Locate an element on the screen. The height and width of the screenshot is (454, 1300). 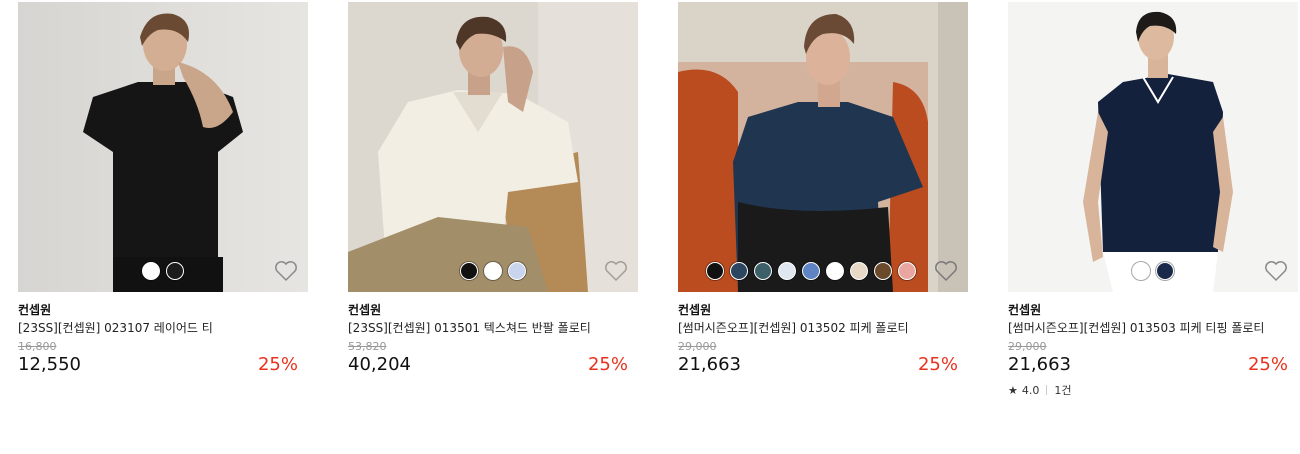
product-name: [23SS][컨셉원] 013501 텍스쳐드 반팔 폴로티 is located at coordinates (483, 328).